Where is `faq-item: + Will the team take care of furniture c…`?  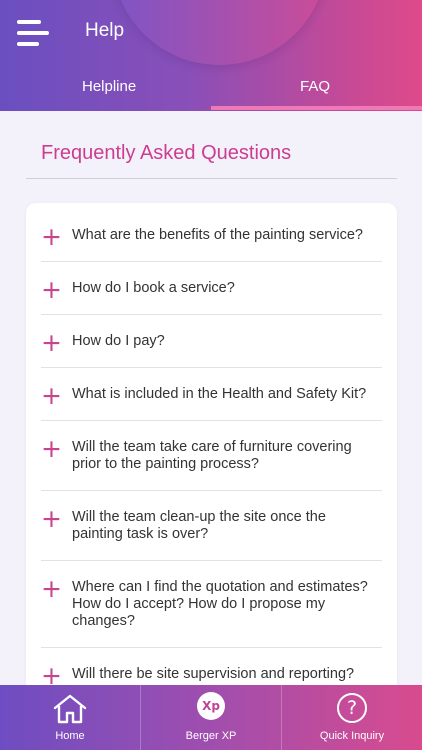
faq-item: + Will the team take care of furniture c… is located at coordinates (211, 461).